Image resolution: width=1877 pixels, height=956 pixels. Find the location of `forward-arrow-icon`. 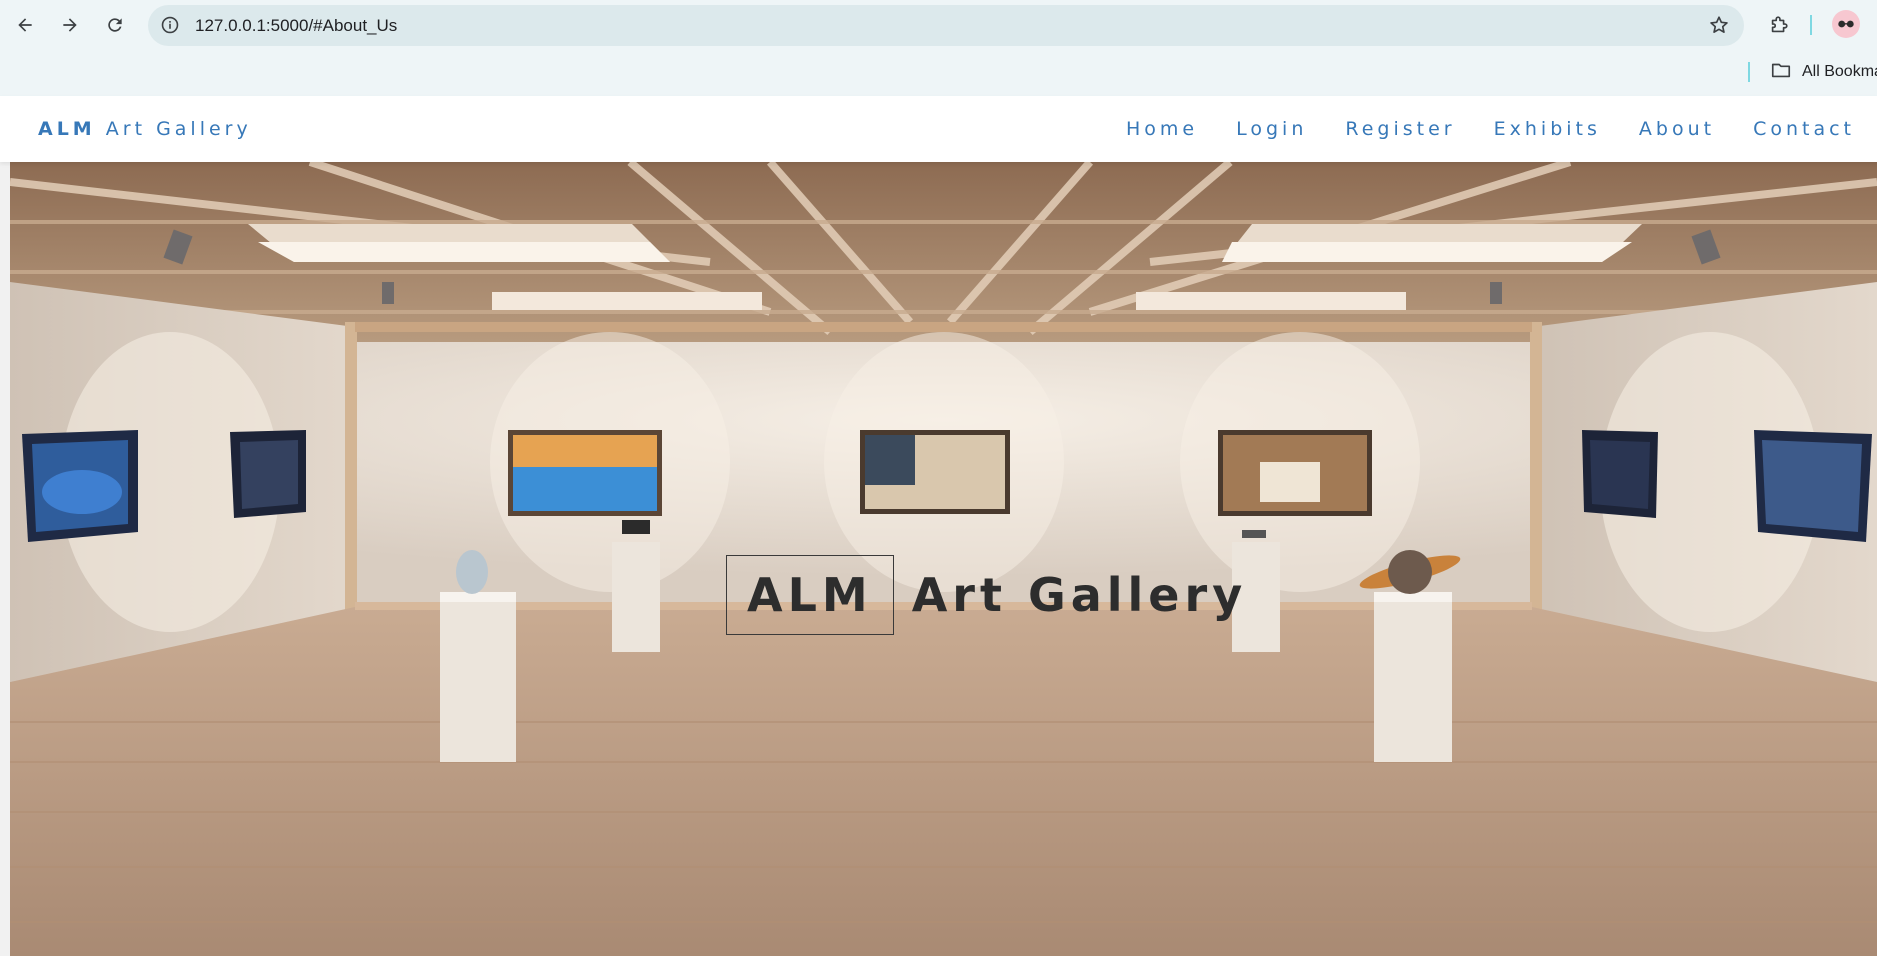

forward-arrow-icon is located at coordinates (70, 25).